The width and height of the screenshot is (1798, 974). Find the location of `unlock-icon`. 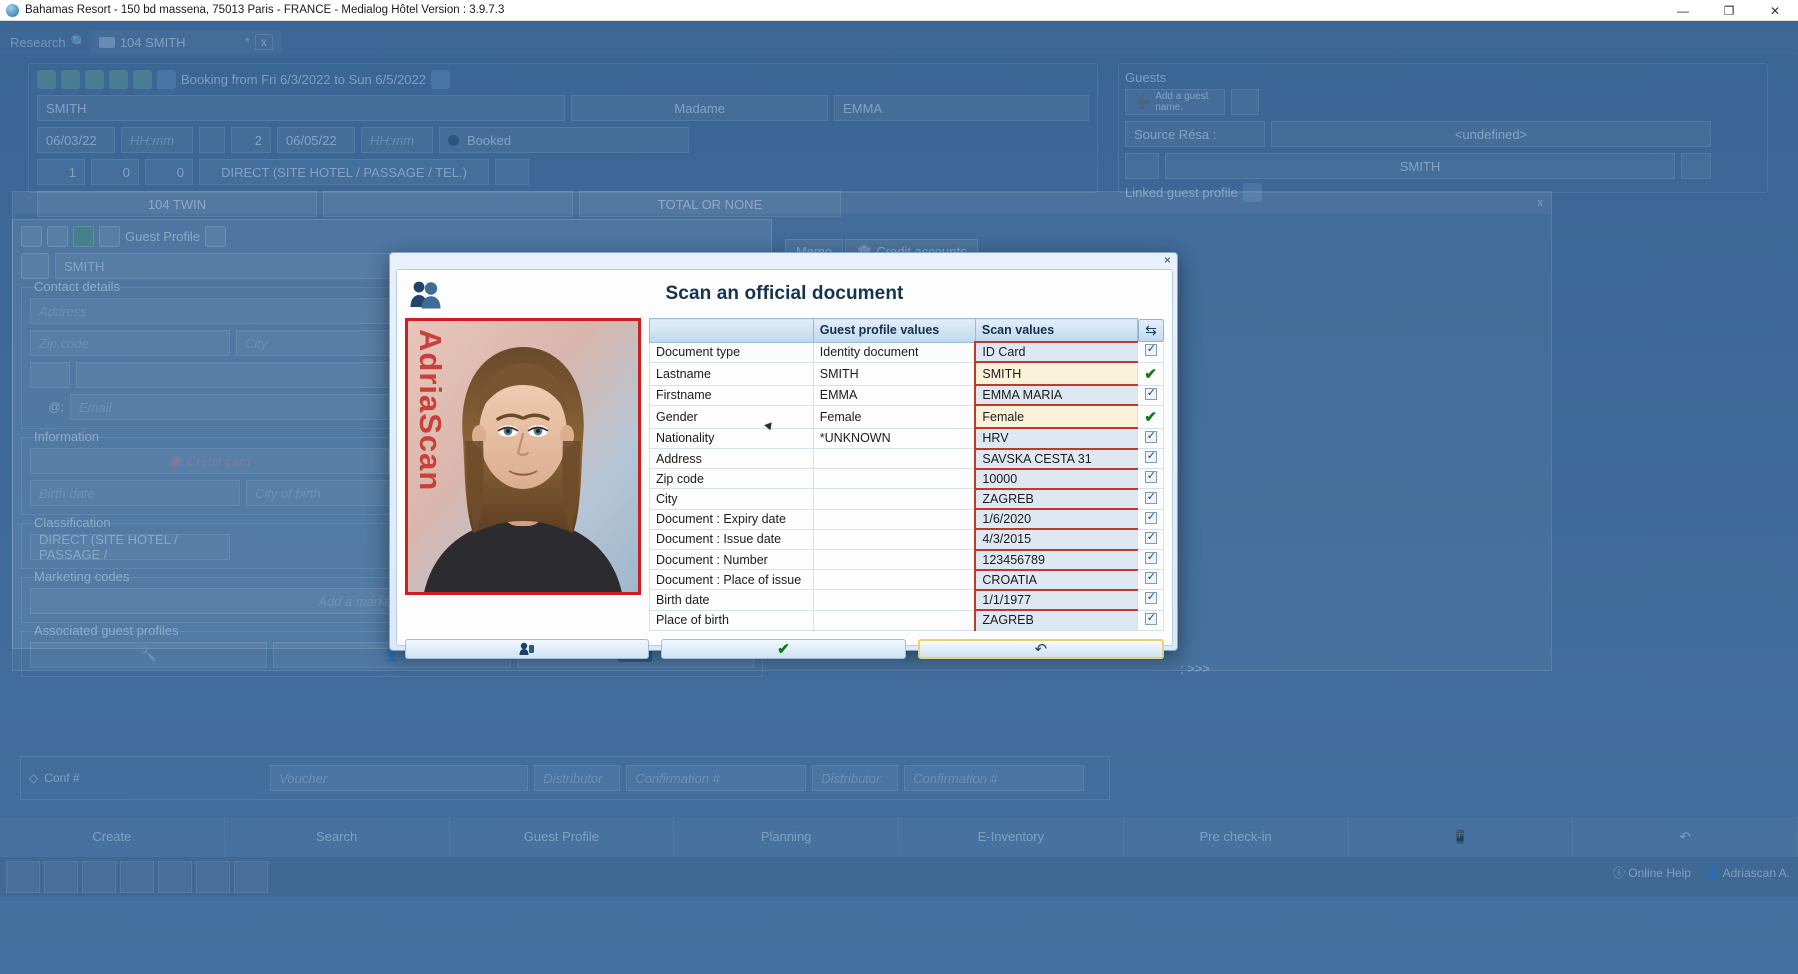

unlock-icon is located at coordinates (83, 236).